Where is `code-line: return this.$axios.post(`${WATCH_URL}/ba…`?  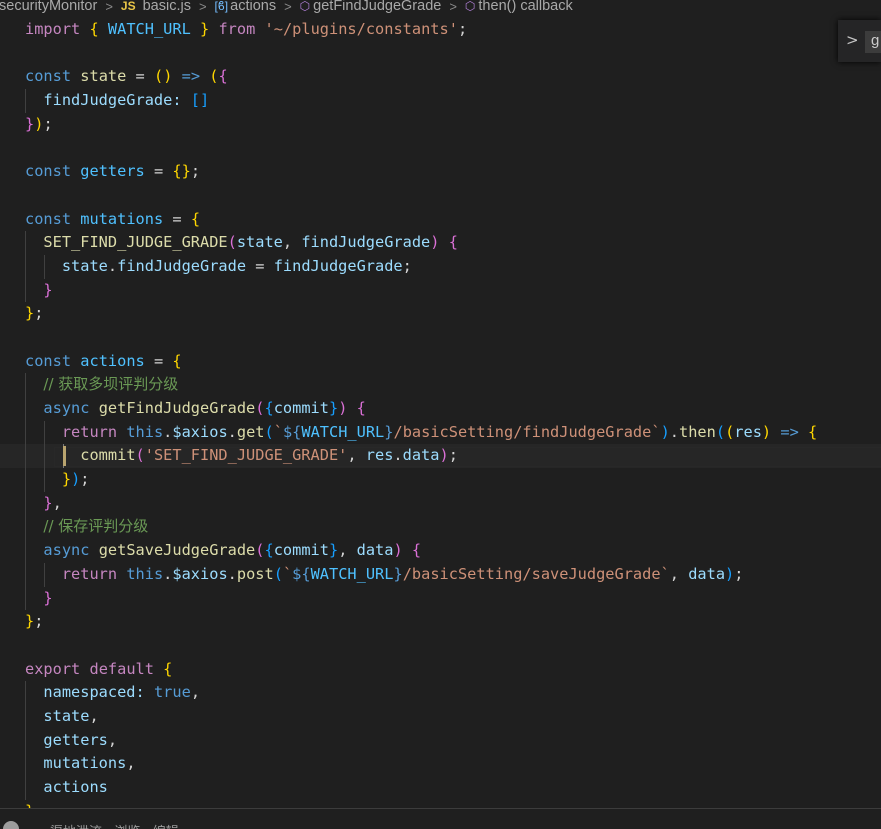 code-line: return this.$axios.post(`${WATCH_URL}/ba… is located at coordinates (440, 574).